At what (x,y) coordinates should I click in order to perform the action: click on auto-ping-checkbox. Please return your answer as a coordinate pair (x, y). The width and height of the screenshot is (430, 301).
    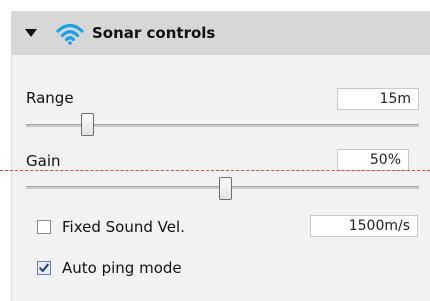
    Looking at the image, I should click on (44, 268).